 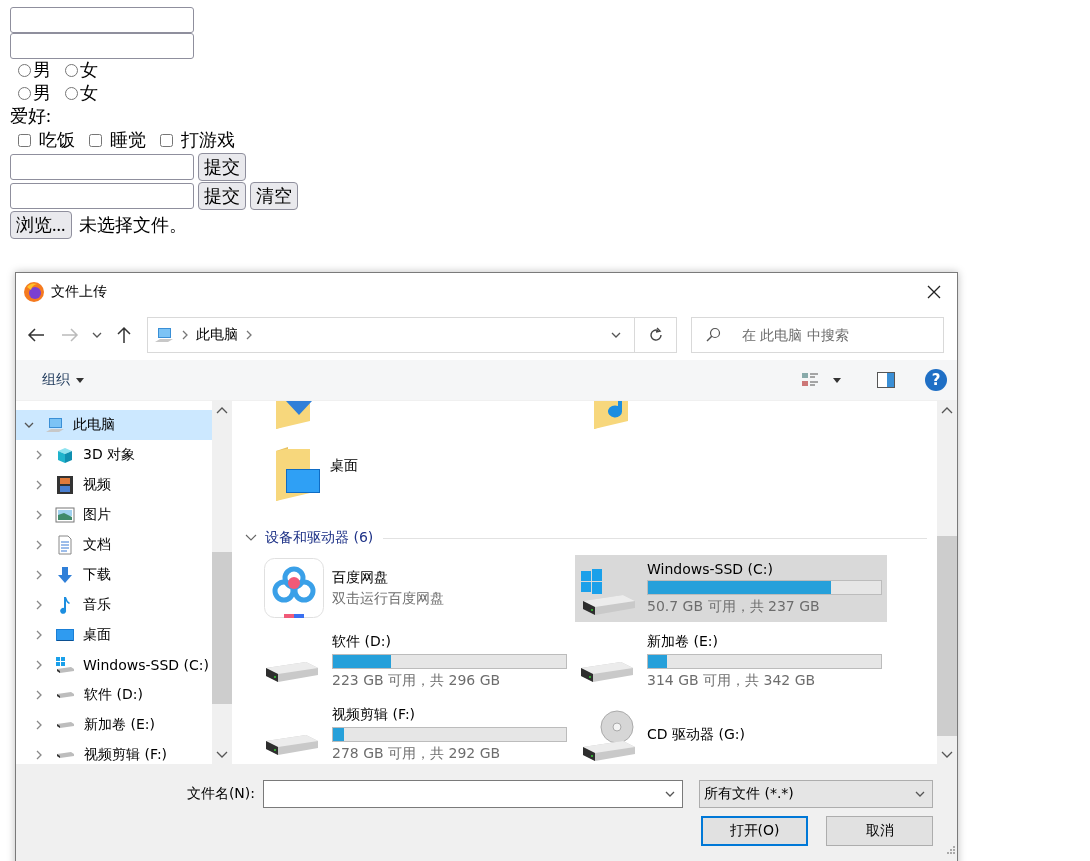 What do you see at coordinates (36, 335) in the screenshot?
I see `back-arrow-icon` at bounding box center [36, 335].